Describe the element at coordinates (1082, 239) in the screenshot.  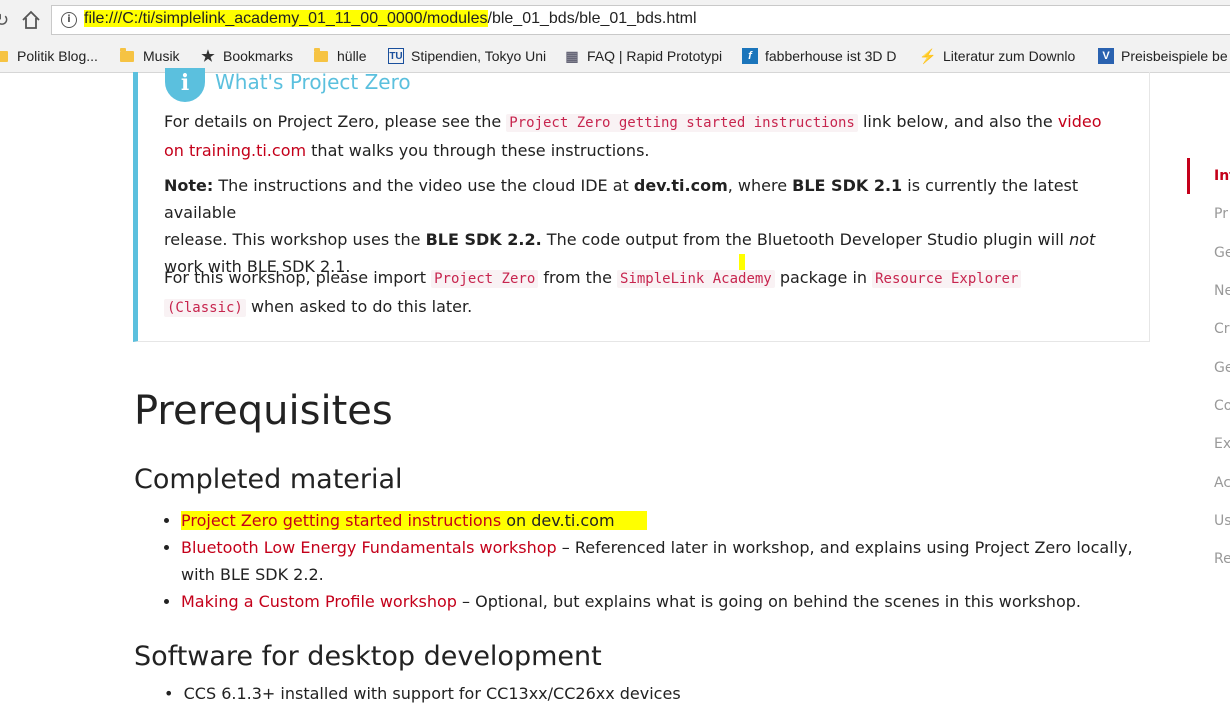
I see `text-italic: not` at that location.